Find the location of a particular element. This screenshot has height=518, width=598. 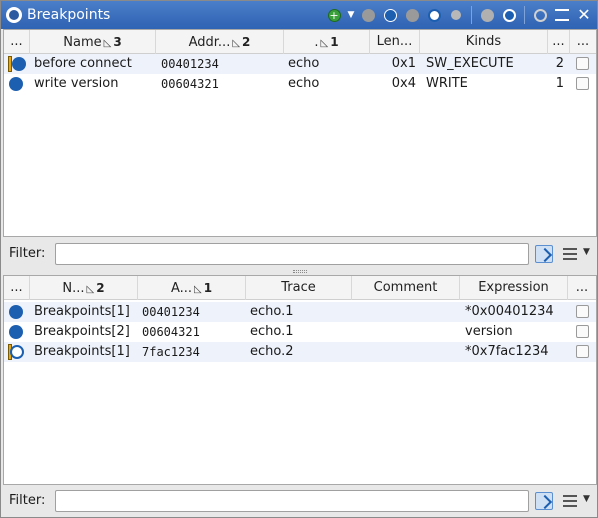

enable-breakpoint-button is located at coordinates (390, 15).